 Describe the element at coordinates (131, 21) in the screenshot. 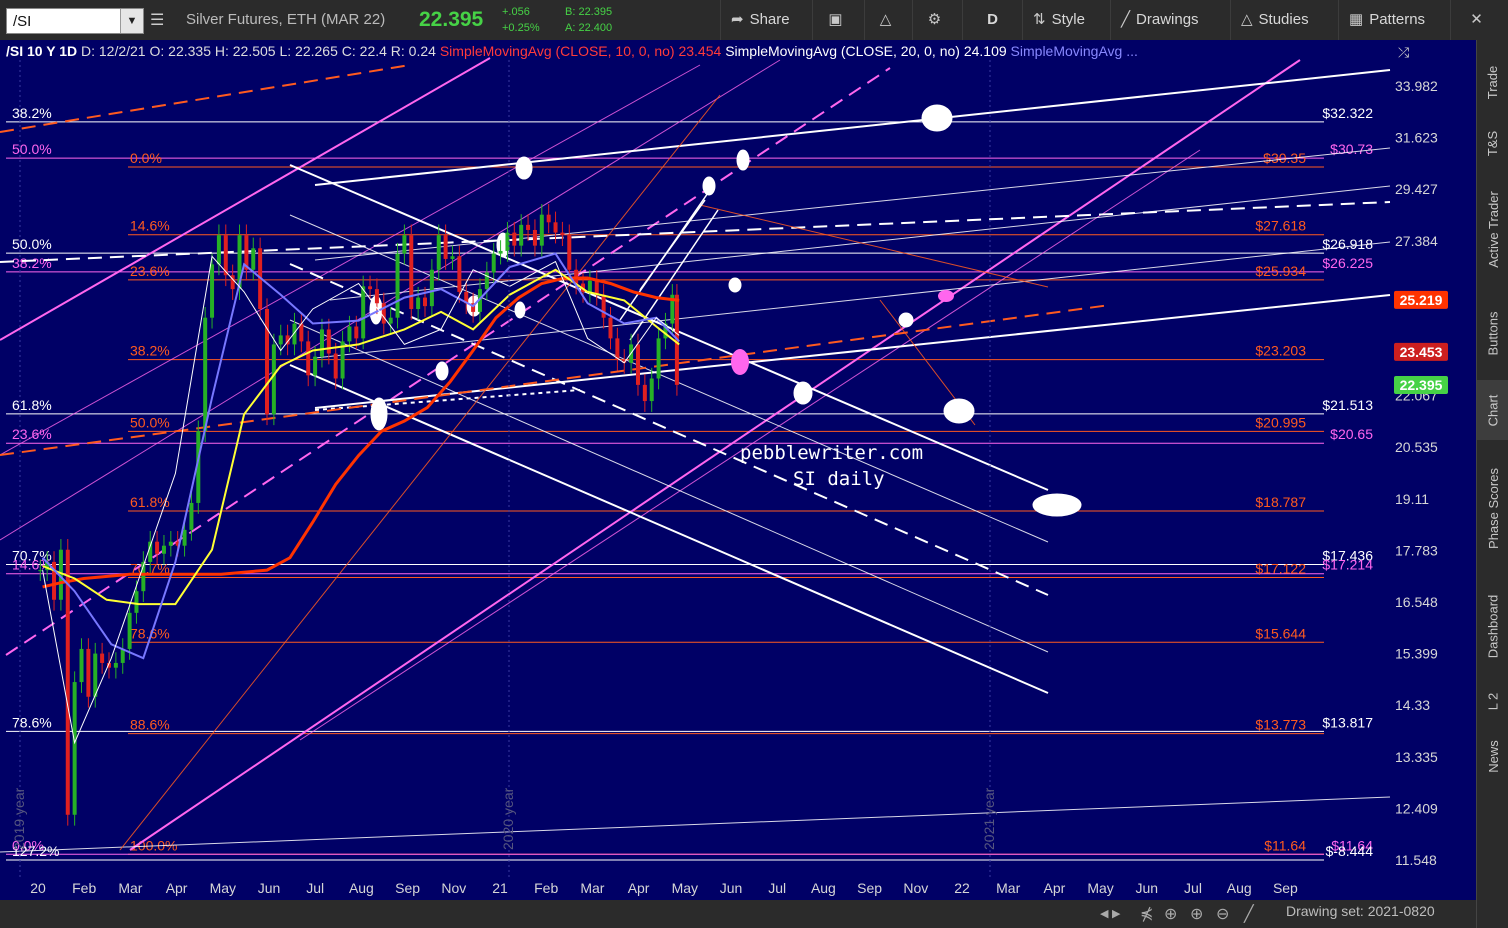

I see `chevron-down-icon: ▼` at that location.